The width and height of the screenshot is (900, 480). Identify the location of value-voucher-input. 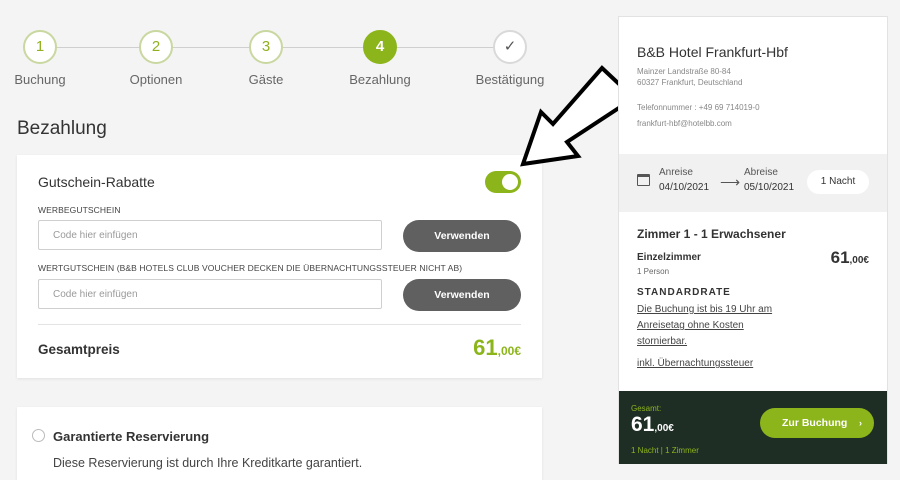
(210, 294).